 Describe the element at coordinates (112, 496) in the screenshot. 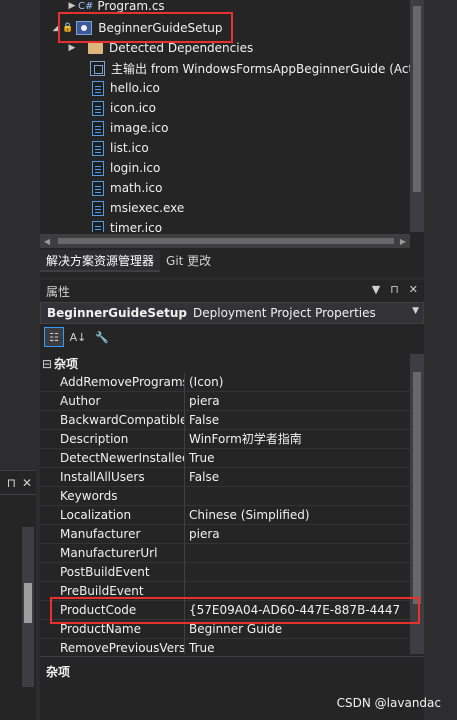

I see `property-name: Keywords` at that location.